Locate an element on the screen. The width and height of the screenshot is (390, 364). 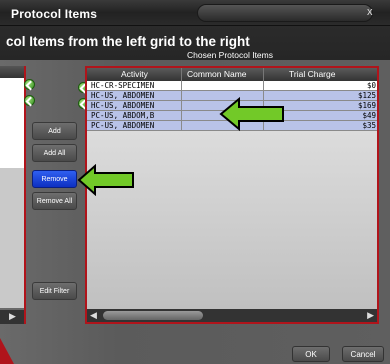
title-bar: Protocol Items x is located at coordinates (195, 13).